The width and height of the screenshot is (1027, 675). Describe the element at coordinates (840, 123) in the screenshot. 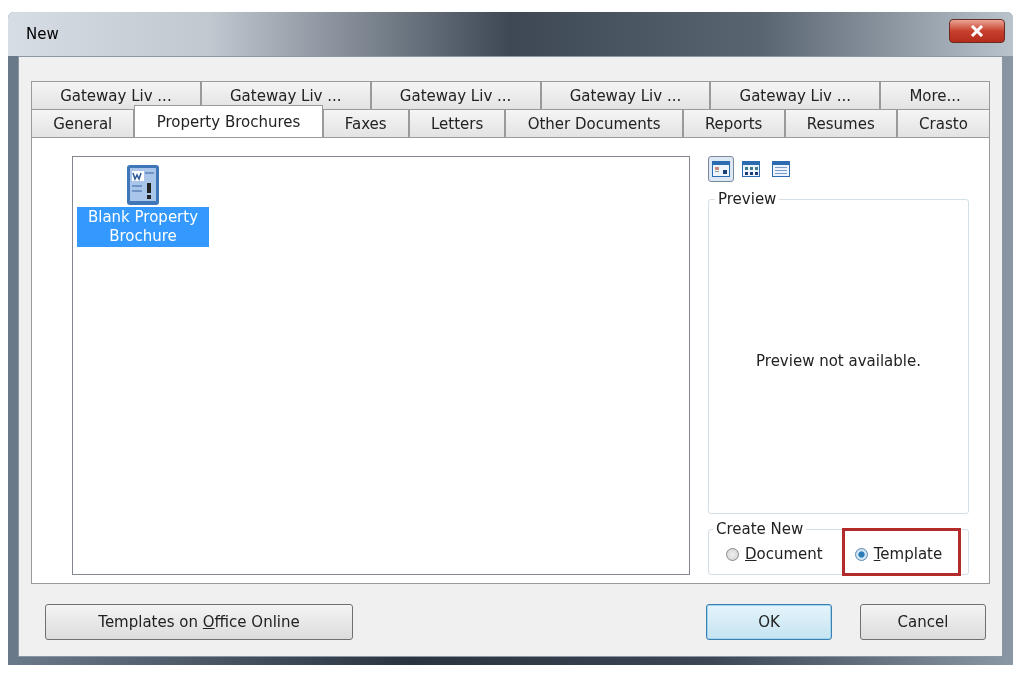

I see `tab: Resumes` at that location.